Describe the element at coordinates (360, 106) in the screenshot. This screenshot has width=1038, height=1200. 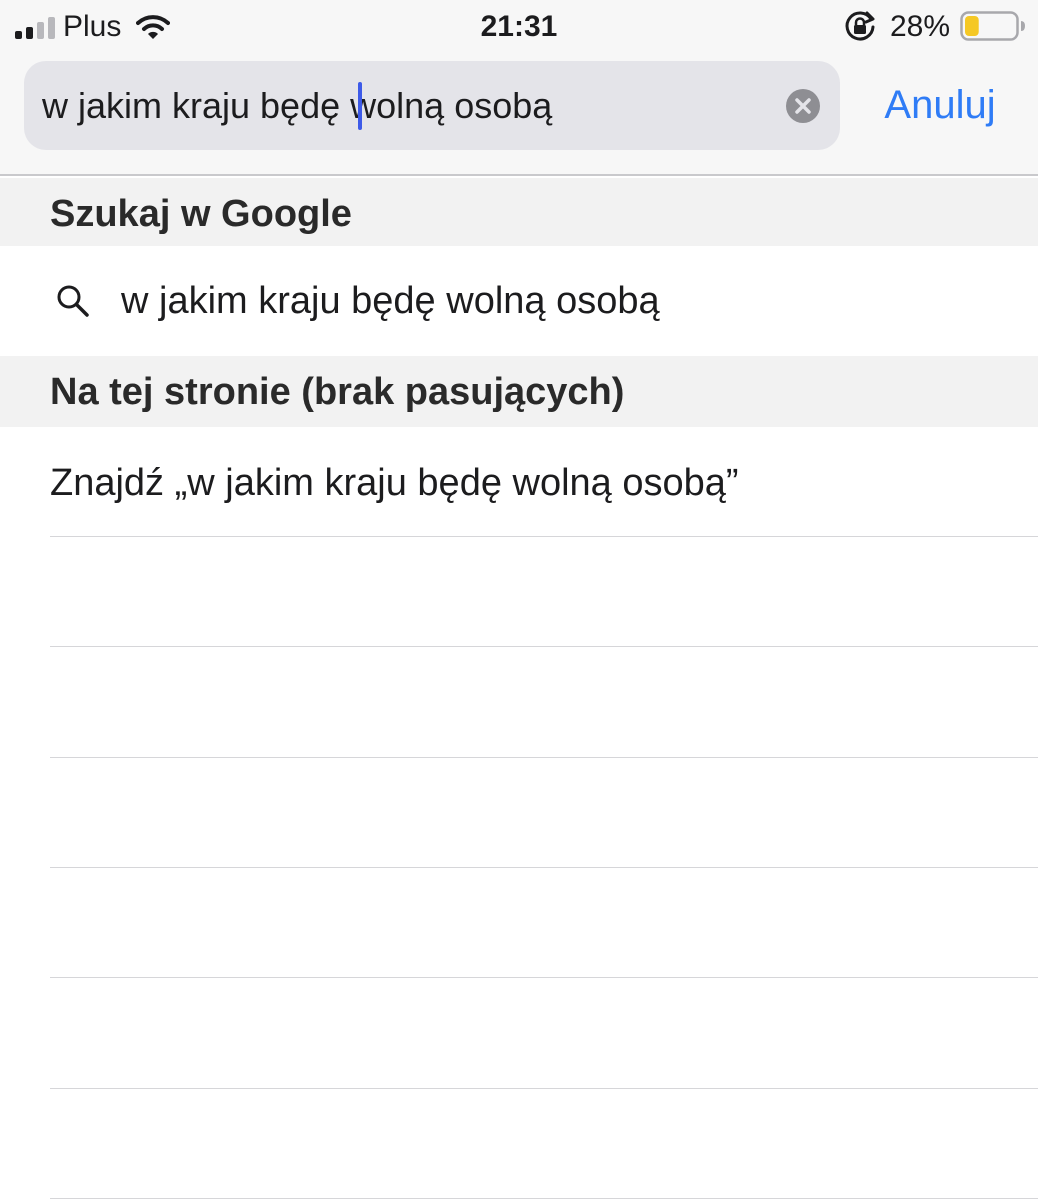
I see `text-cursor` at that location.